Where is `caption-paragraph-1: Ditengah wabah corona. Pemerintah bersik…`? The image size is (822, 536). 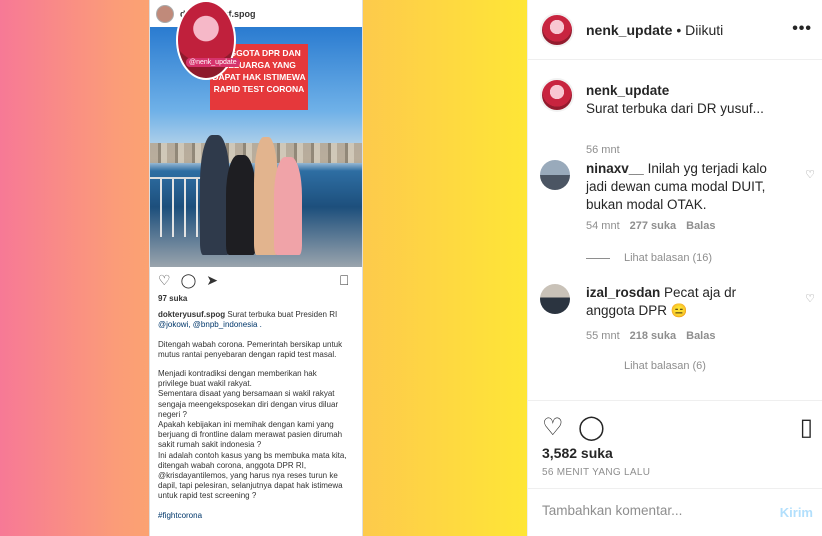
caption-paragraph-1: Ditengah wabah corona. Pemerintah bersik… is located at coordinates (250, 349).